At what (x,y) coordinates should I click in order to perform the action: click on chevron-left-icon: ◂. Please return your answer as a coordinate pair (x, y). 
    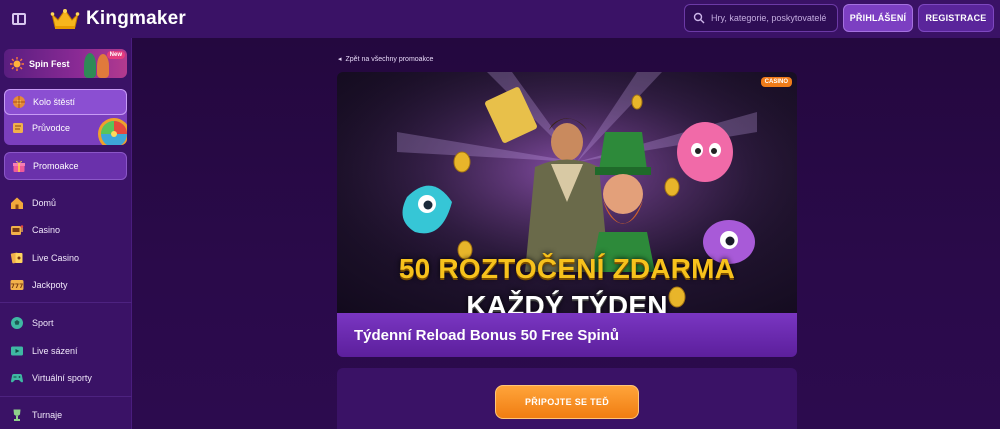
    Looking at the image, I should click on (340, 59).